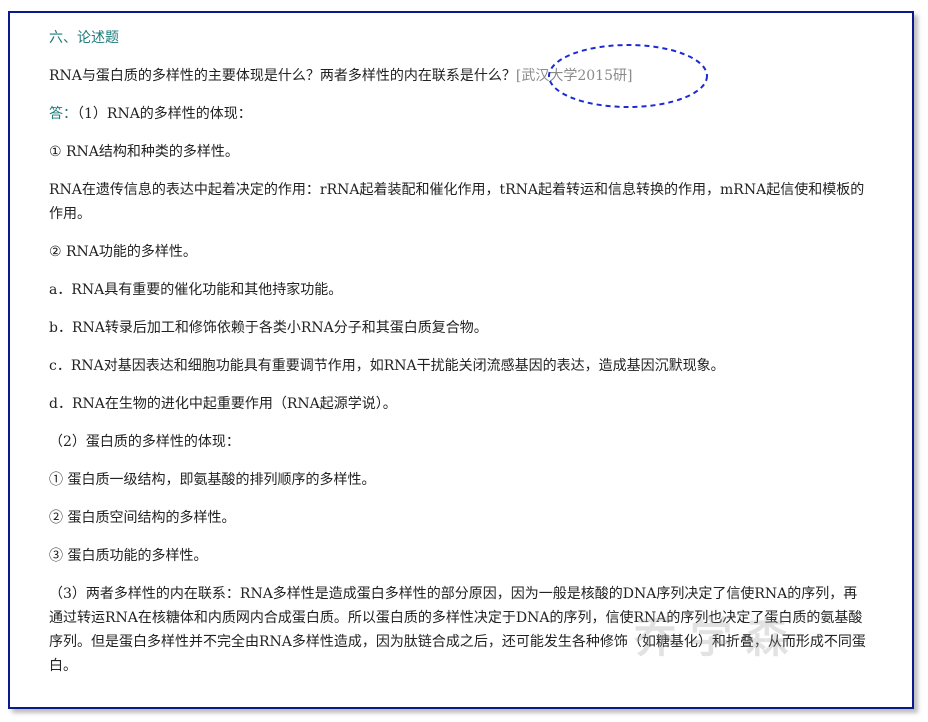  I want to click on answer-paragraph: ① 蛋白质一级结构，即氨基酸的排列顺序的多样性。, so click(212, 480).